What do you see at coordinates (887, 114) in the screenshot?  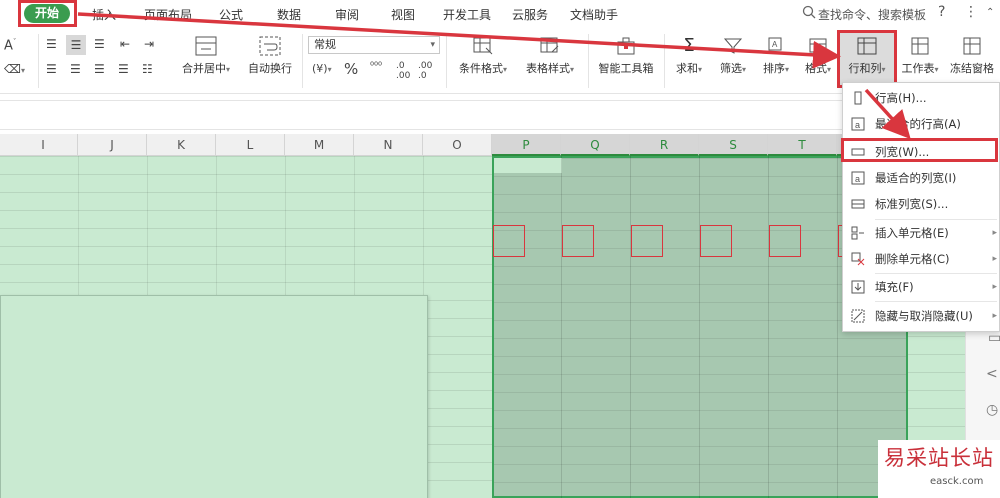 I see `arrow-rowcol-to-width` at bounding box center [887, 114].